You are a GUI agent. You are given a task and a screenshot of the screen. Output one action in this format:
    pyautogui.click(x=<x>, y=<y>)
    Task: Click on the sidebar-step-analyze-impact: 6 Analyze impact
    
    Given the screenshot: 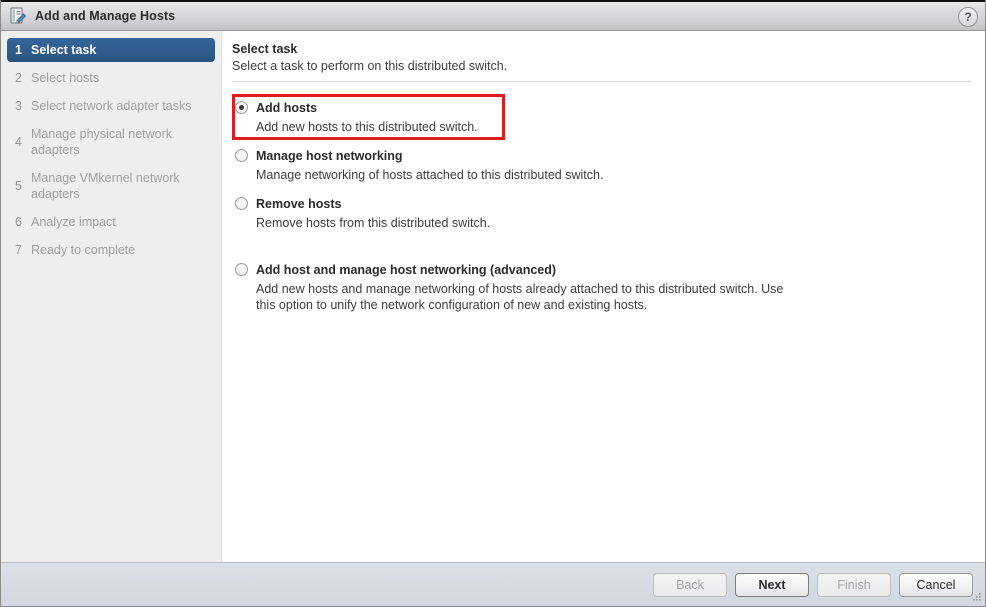 What is the action you would take?
    pyautogui.click(x=111, y=222)
    